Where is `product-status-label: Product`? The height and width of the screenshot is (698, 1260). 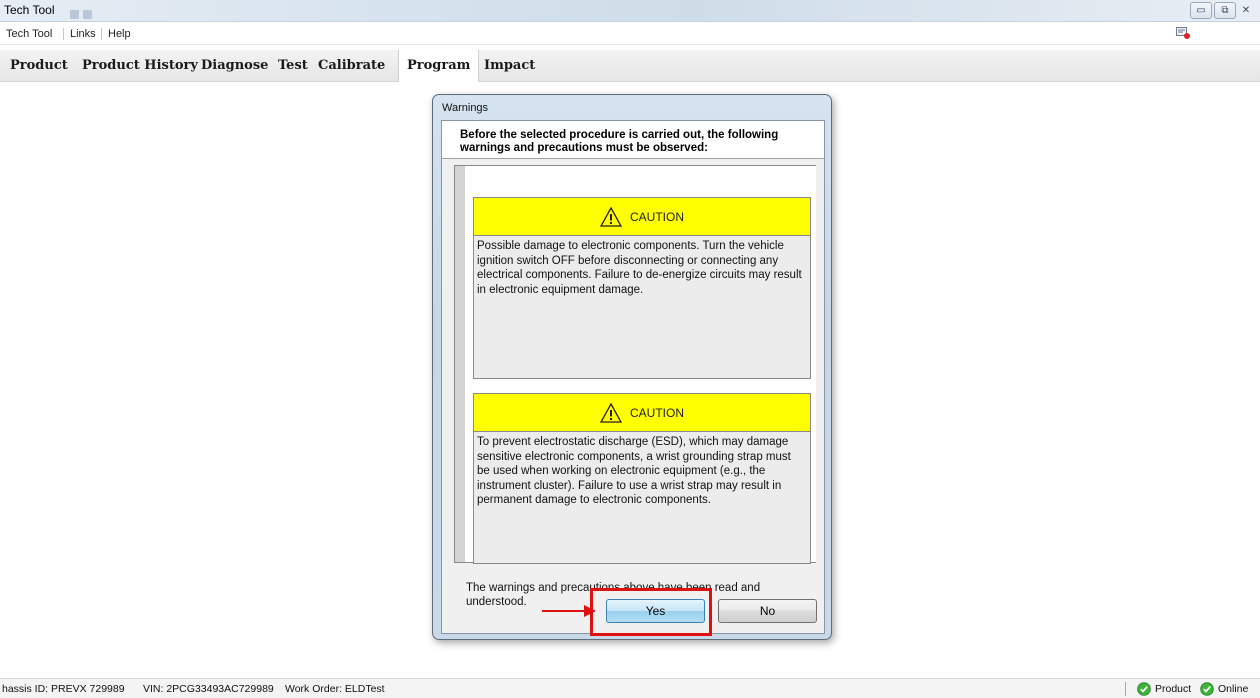 product-status-label: Product is located at coordinates (1173, 689).